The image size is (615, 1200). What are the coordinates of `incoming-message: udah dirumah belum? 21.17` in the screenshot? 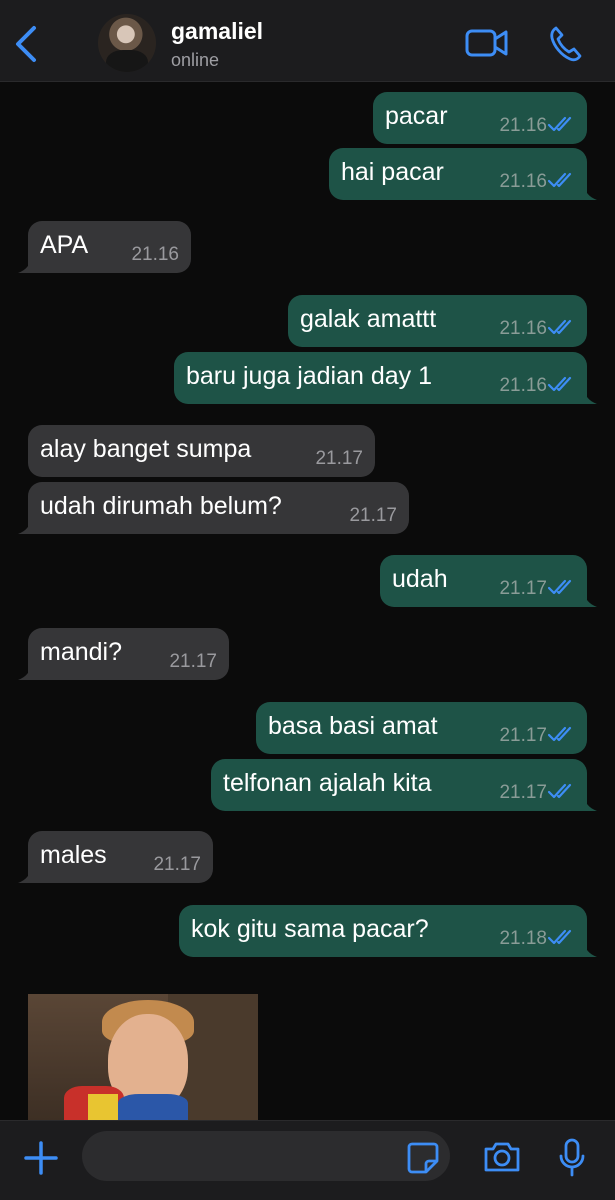 It's located at (213, 508).